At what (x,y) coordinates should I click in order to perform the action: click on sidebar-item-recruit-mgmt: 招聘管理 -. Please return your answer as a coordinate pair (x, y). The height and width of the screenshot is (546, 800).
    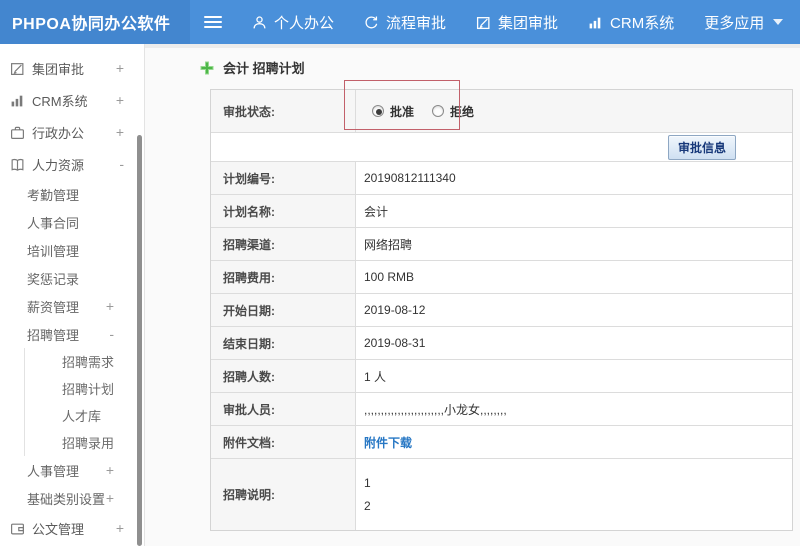
    Looking at the image, I should click on (72, 334).